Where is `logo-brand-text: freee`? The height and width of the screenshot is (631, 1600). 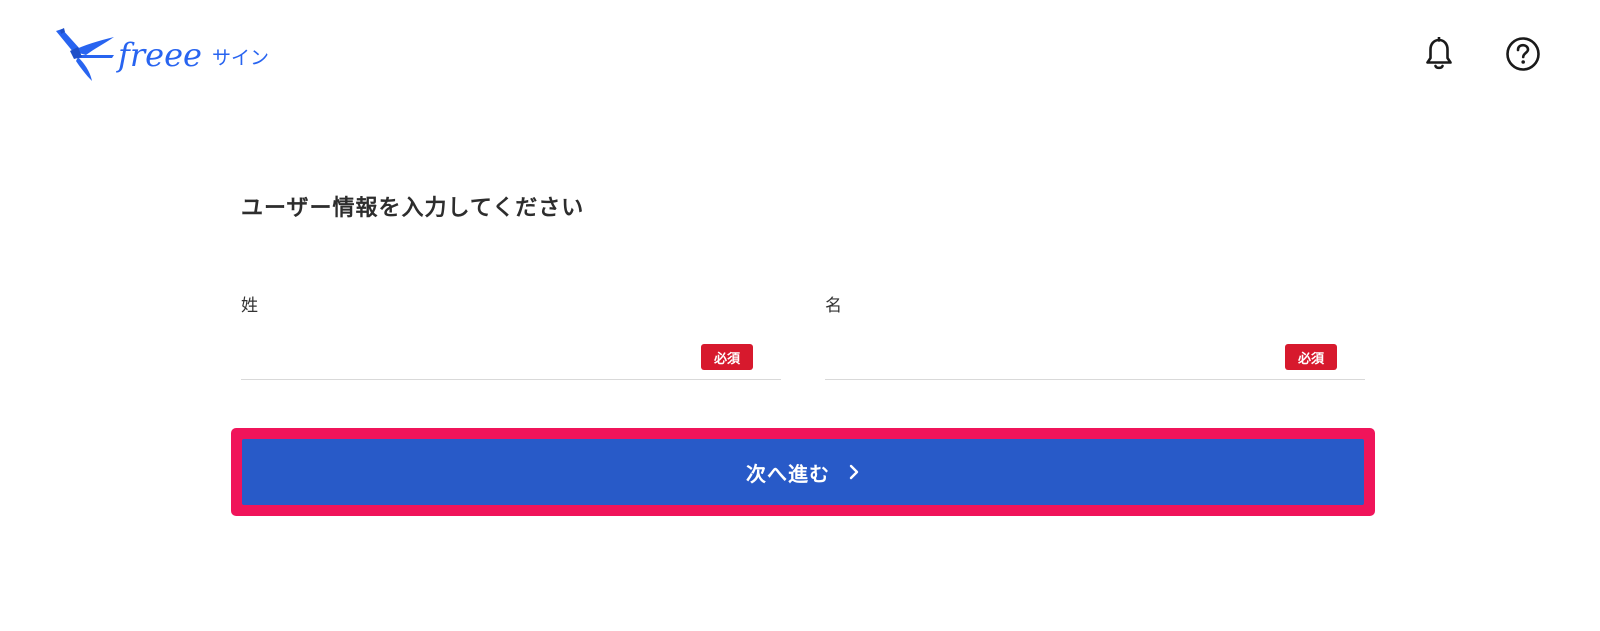 logo-brand-text: freee is located at coordinates (160, 55).